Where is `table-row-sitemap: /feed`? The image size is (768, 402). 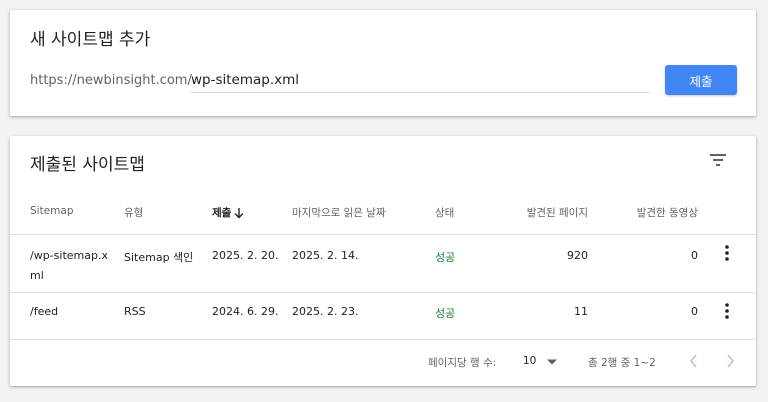
table-row-sitemap: /feed is located at coordinates (44, 311).